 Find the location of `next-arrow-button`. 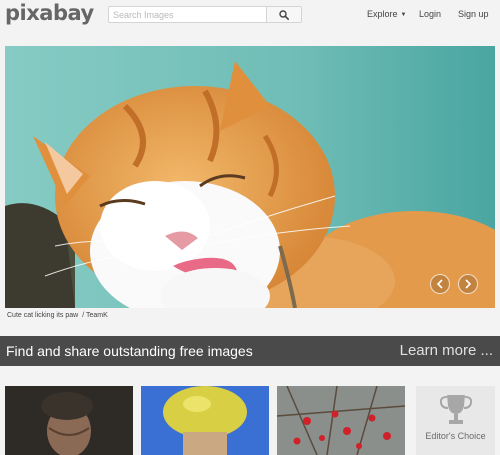

next-arrow-button is located at coordinates (468, 284).